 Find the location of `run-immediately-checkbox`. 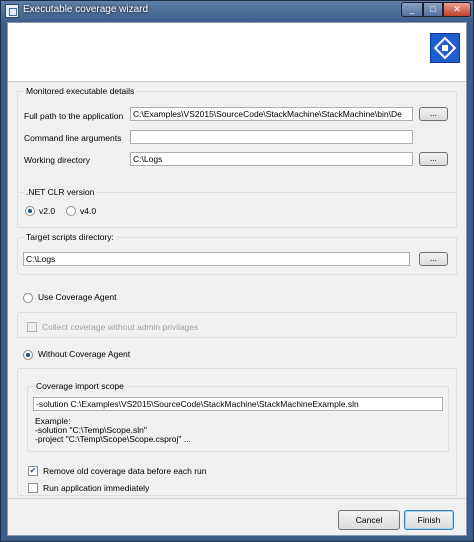

run-immediately-checkbox is located at coordinates (33, 488).